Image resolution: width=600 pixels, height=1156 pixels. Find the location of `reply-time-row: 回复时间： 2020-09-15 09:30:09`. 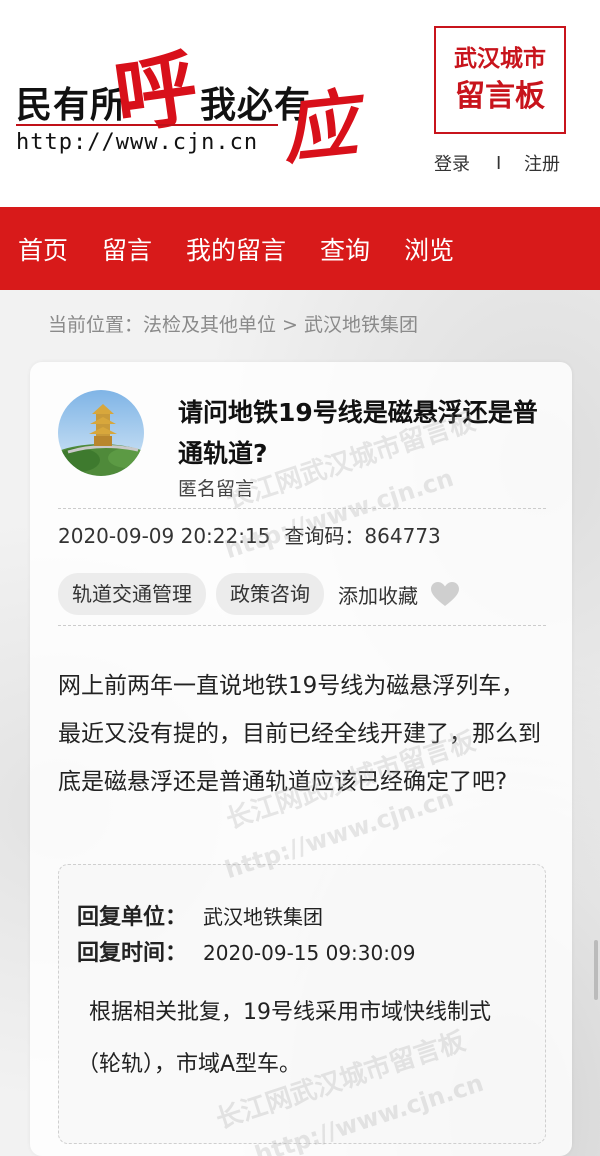

reply-time-row: 回复时间： 2020-09-15 09:30:09 is located at coordinates (246, 951).